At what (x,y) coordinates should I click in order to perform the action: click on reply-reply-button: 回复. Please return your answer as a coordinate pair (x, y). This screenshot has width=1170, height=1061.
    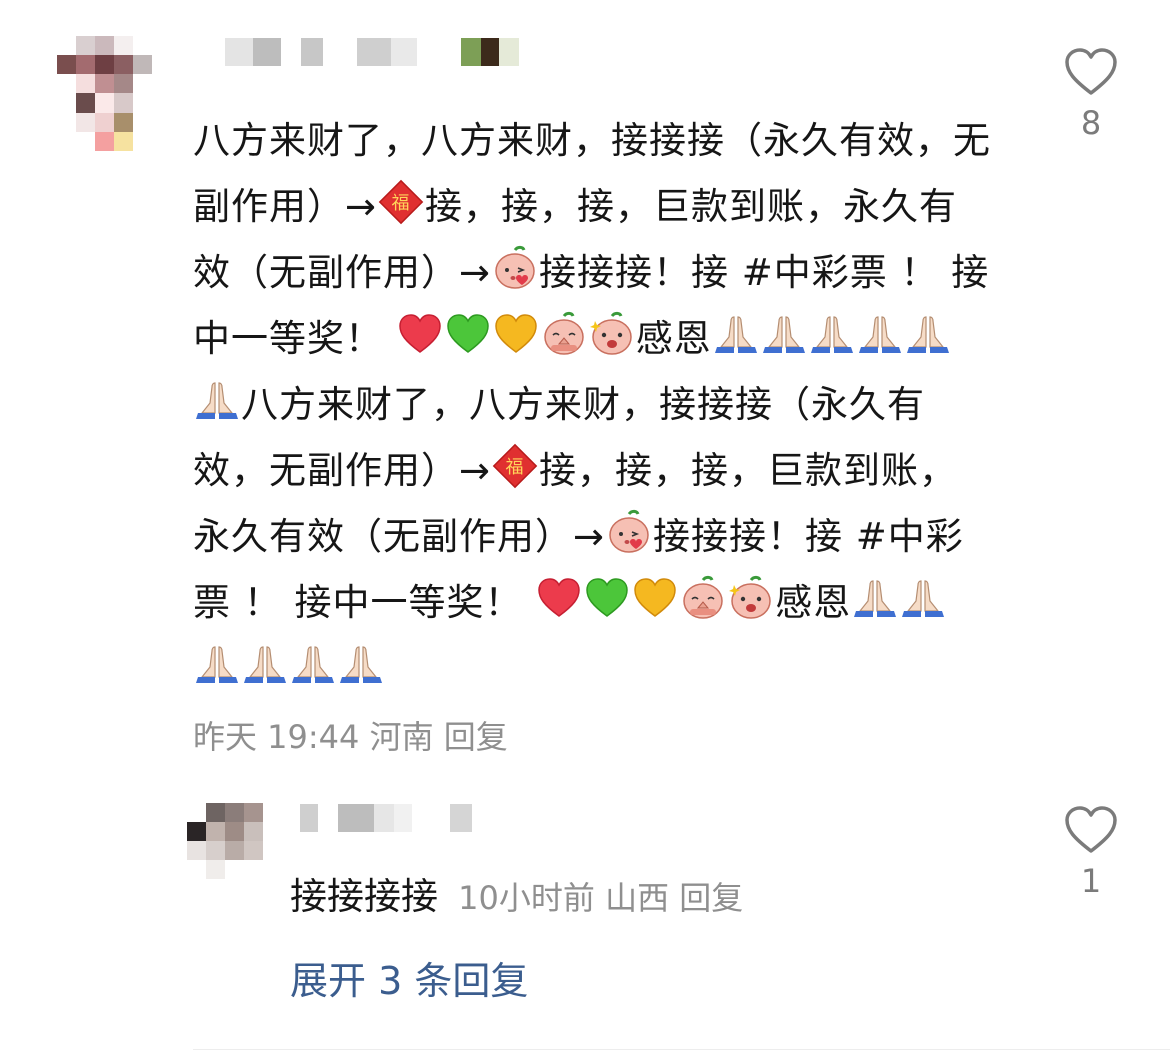
    Looking at the image, I should click on (711, 898).